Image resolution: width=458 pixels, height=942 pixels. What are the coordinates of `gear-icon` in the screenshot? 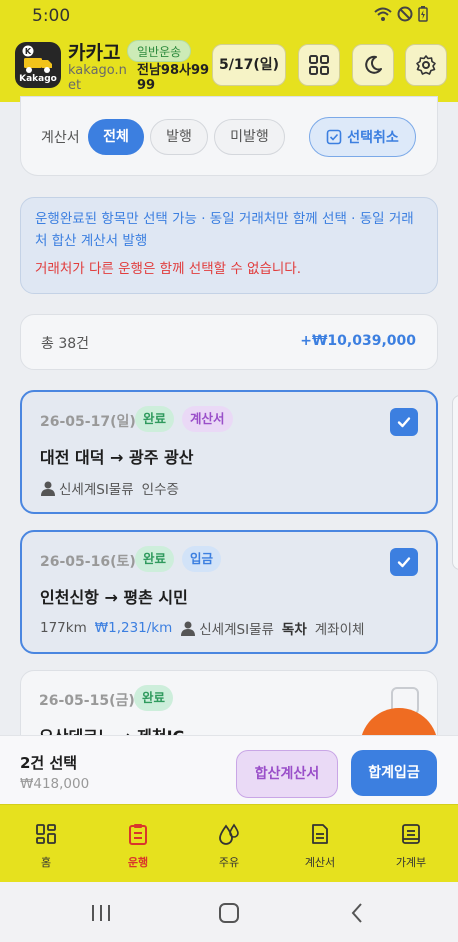 It's located at (426, 65).